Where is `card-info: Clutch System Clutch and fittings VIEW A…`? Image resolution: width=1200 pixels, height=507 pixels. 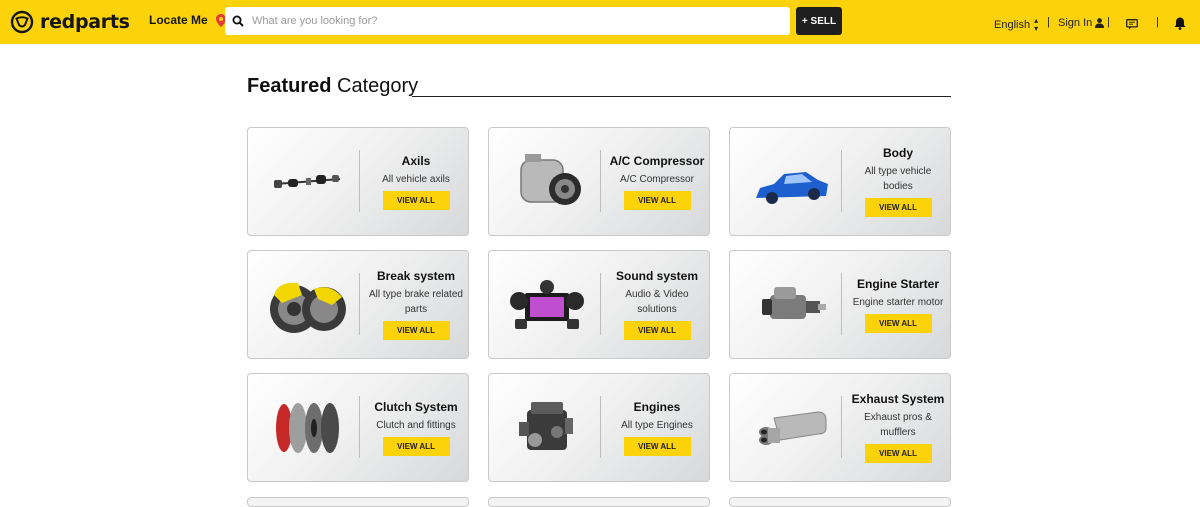
card-info: Clutch System Clutch and fittings VIEW A… is located at coordinates (416, 427).